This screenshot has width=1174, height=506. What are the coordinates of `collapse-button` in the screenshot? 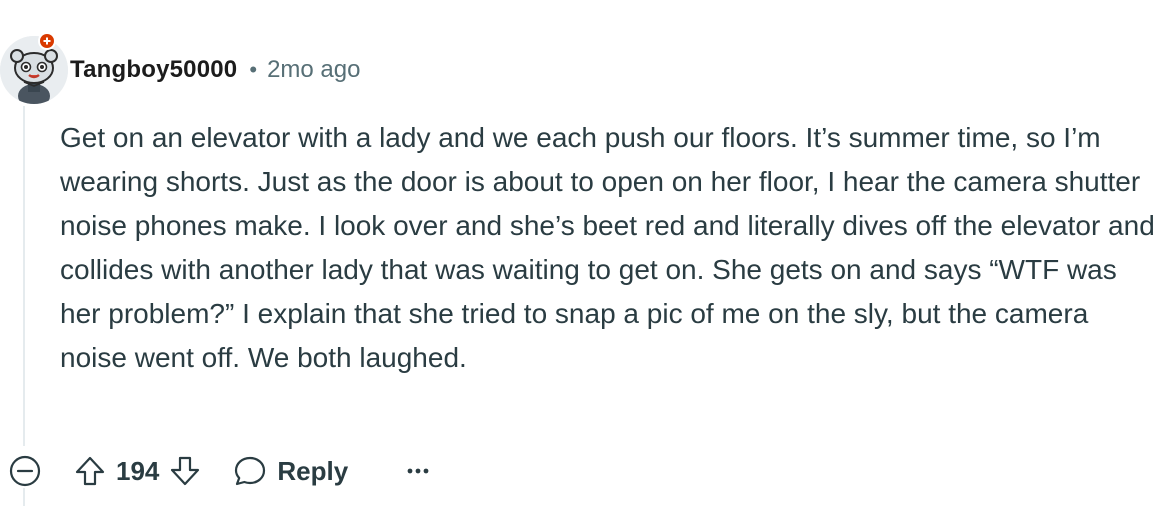 It's located at (25, 471).